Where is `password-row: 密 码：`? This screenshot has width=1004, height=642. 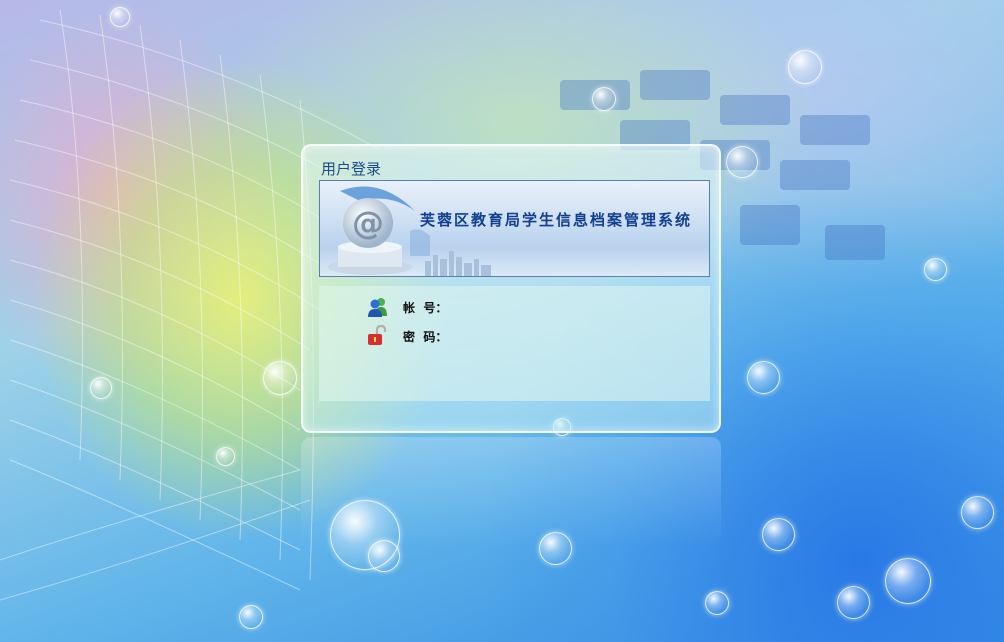
password-row: 密 码： is located at coordinates (407, 336).